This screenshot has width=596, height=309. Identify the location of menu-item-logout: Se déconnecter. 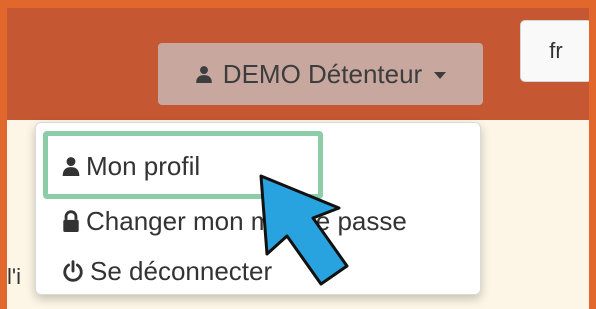
(167, 271).